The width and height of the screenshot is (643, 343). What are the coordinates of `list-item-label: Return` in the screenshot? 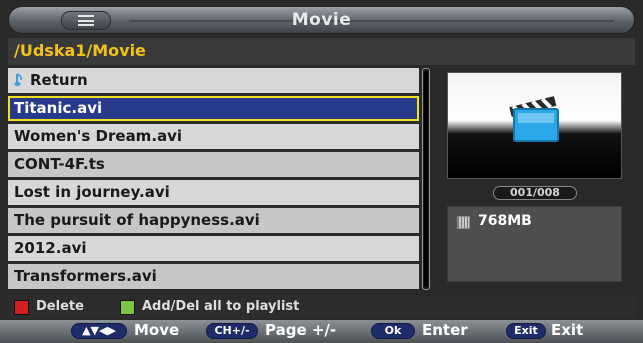 It's located at (59, 80).